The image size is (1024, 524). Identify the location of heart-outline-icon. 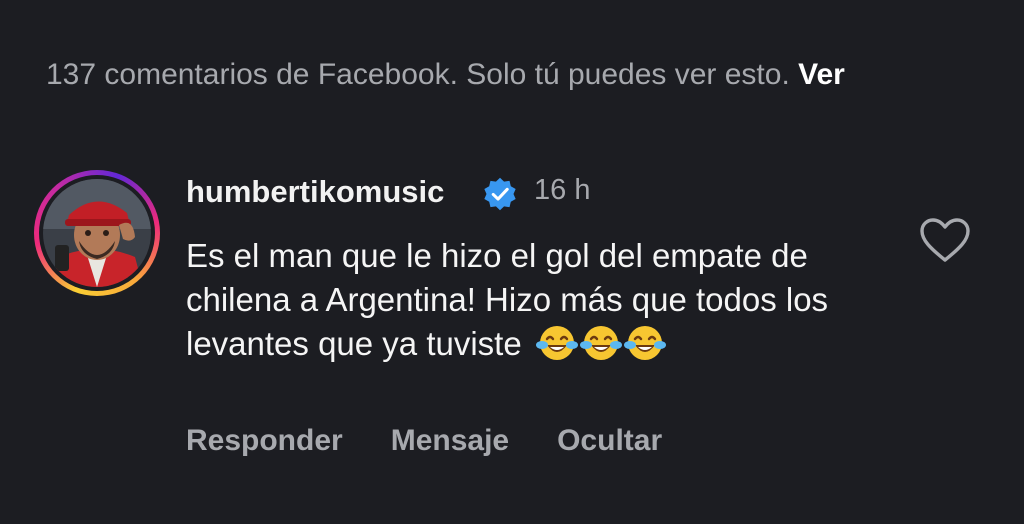
(945, 240).